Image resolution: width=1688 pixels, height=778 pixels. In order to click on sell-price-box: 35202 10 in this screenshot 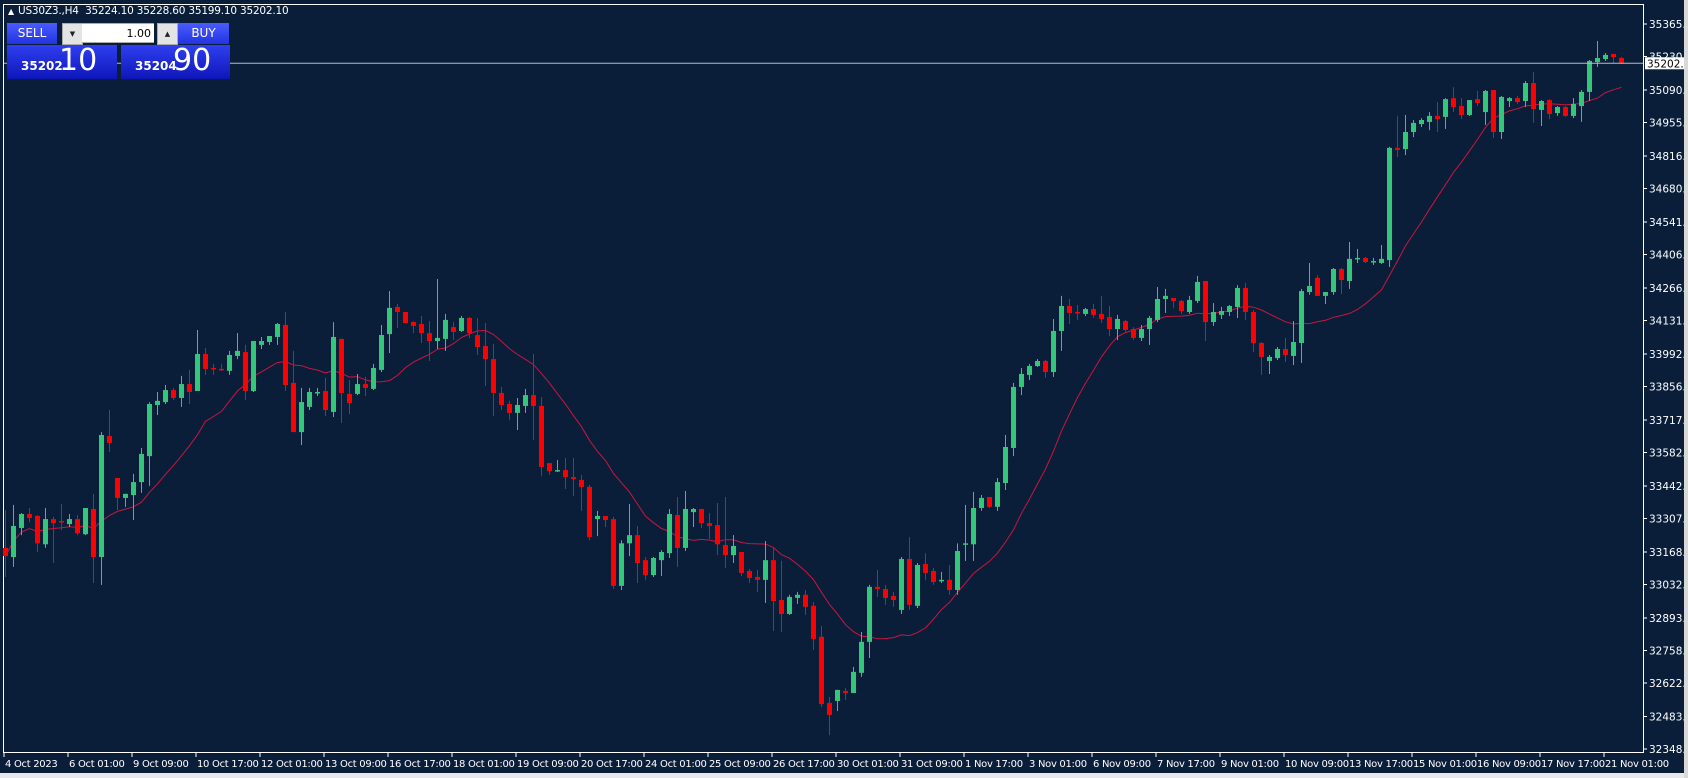, I will do `click(62, 61)`.